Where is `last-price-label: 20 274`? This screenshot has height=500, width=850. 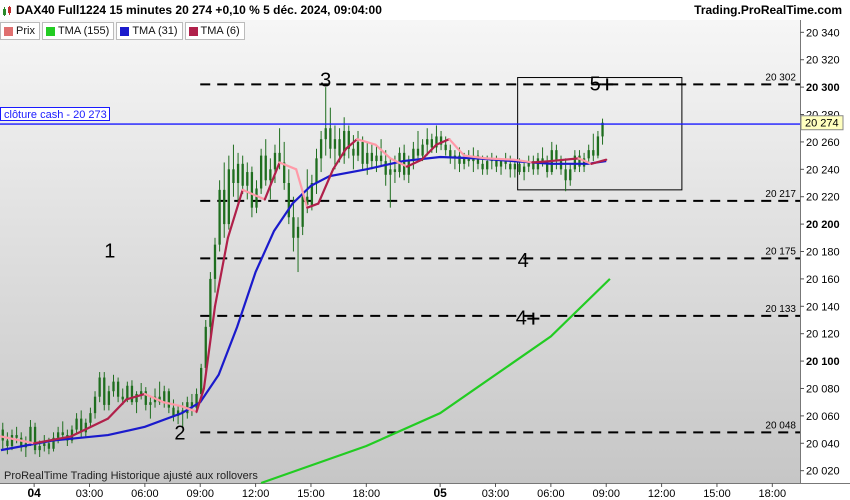 last-price-label: 20 274 is located at coordinates (822, 124).